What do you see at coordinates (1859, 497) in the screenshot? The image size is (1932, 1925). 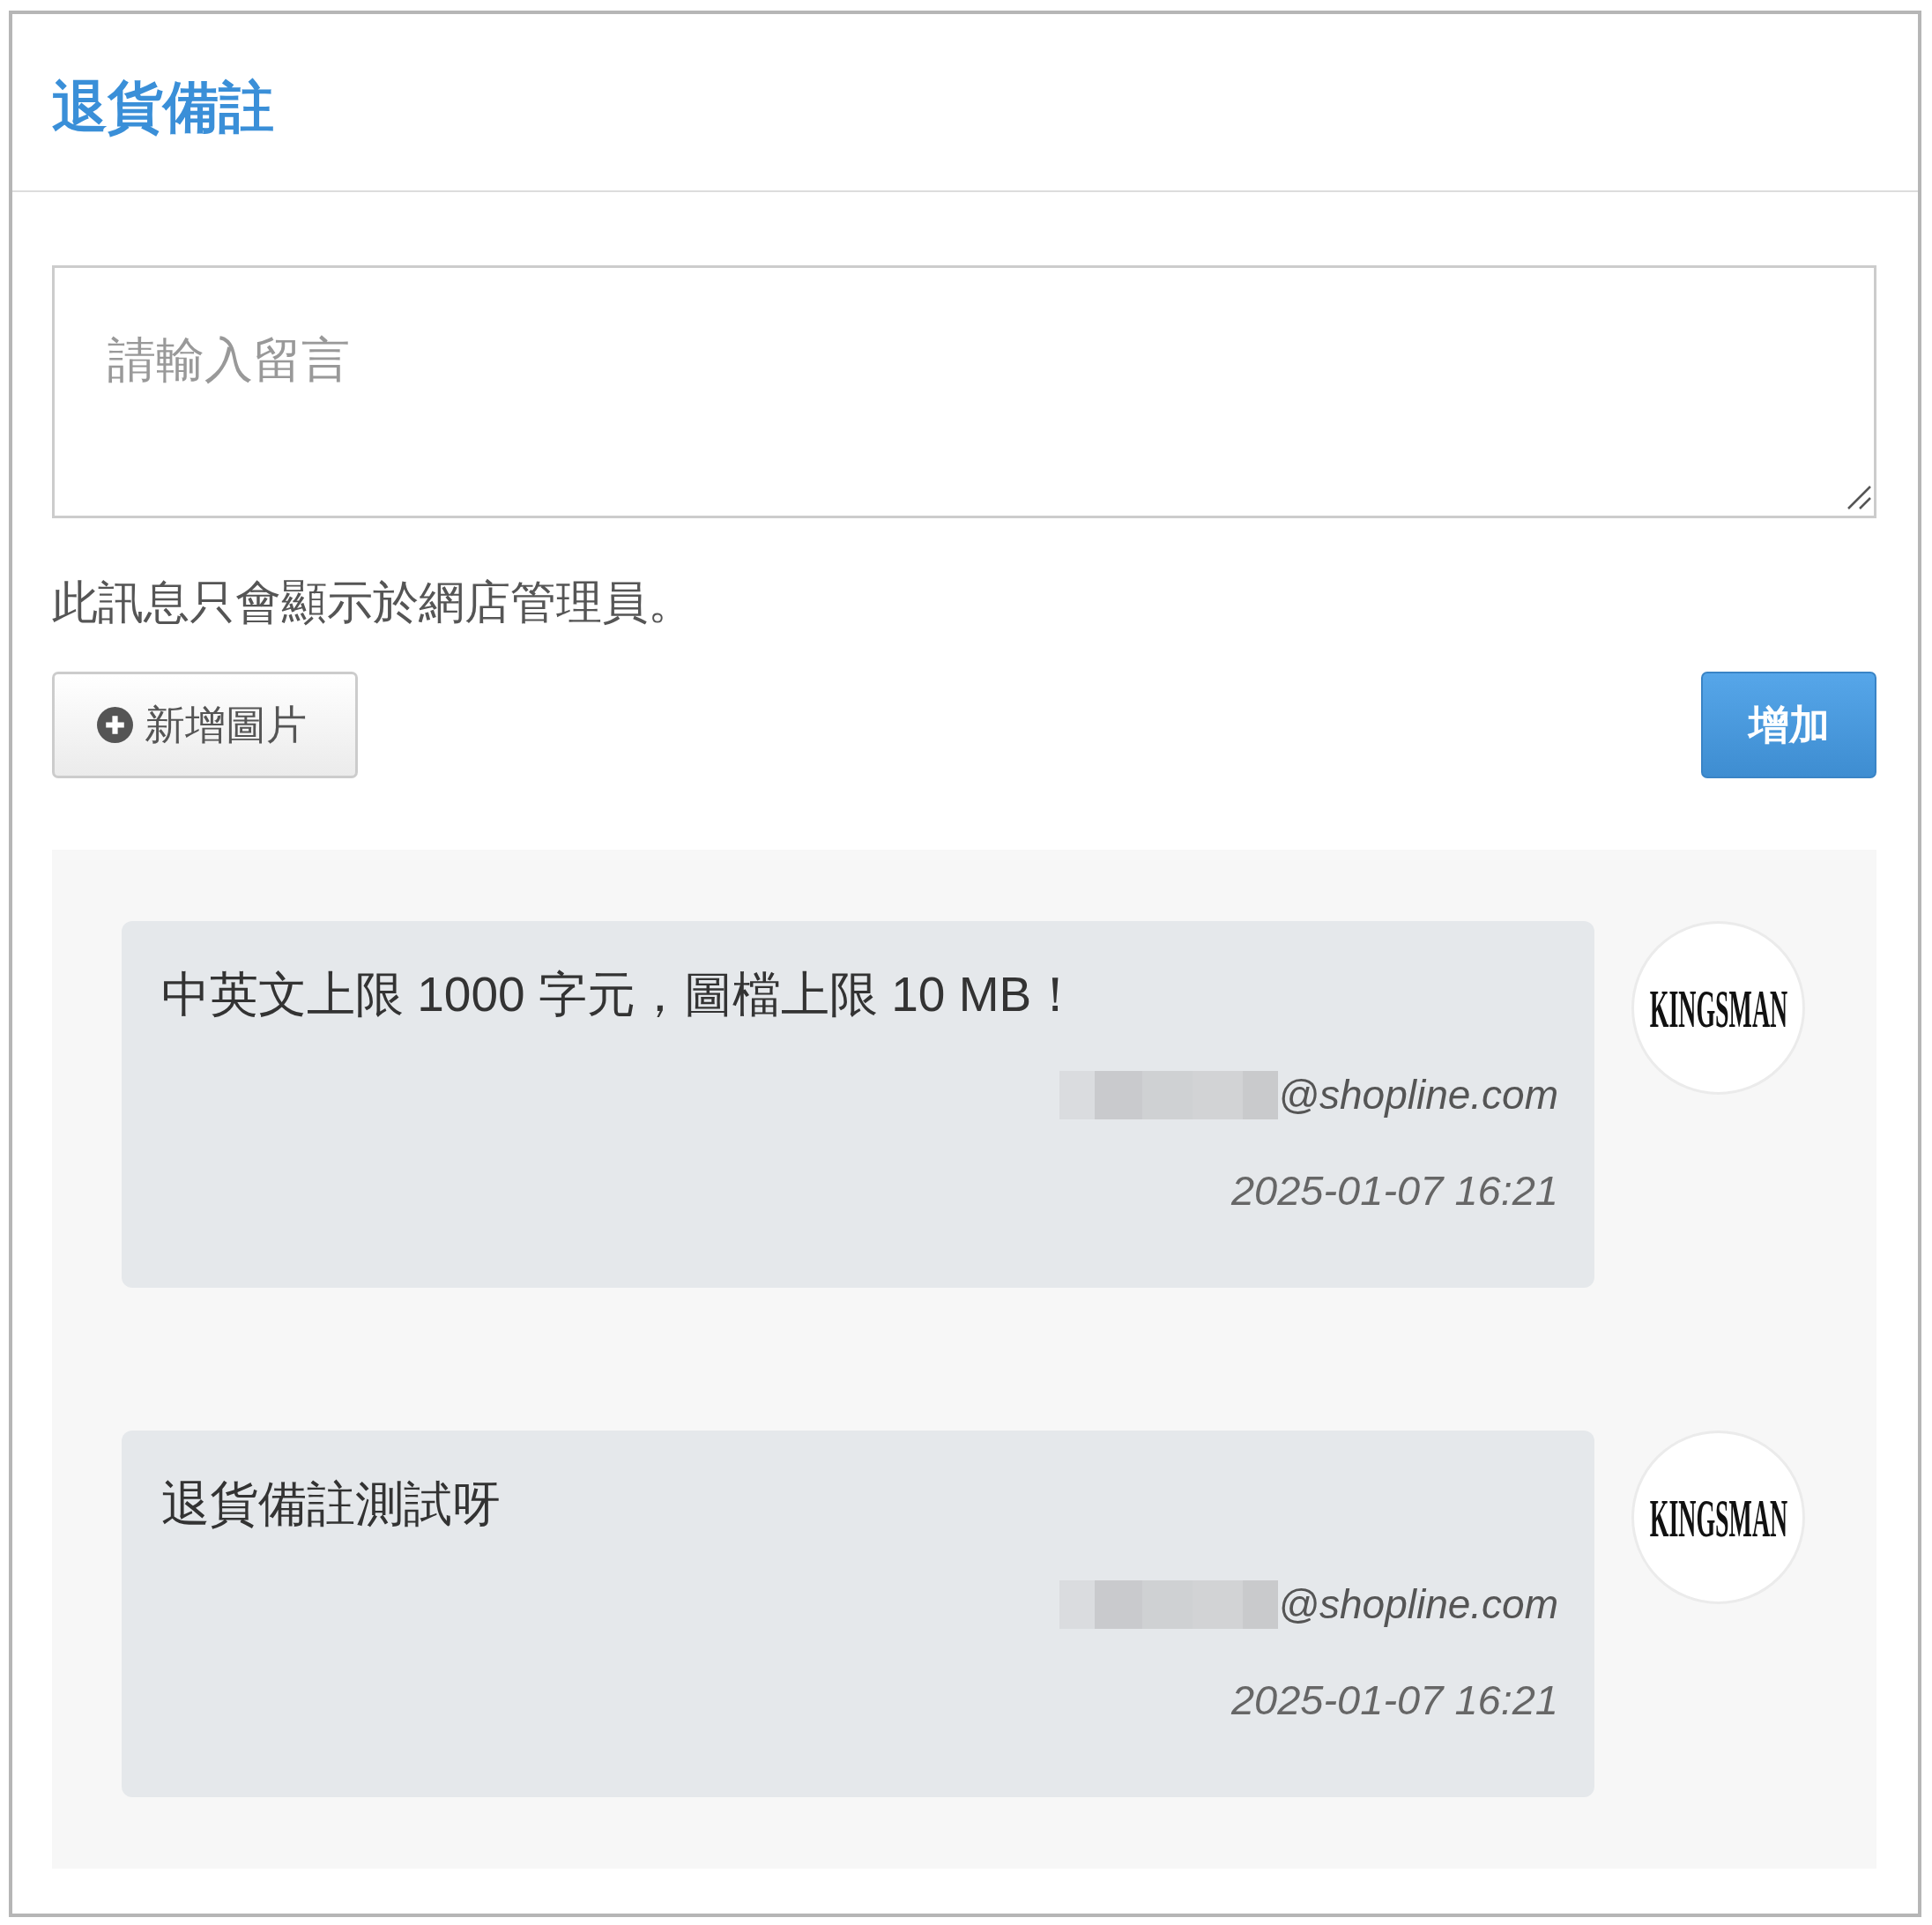 I see `resize-grip-icon` at bounding box center [1859, 497].